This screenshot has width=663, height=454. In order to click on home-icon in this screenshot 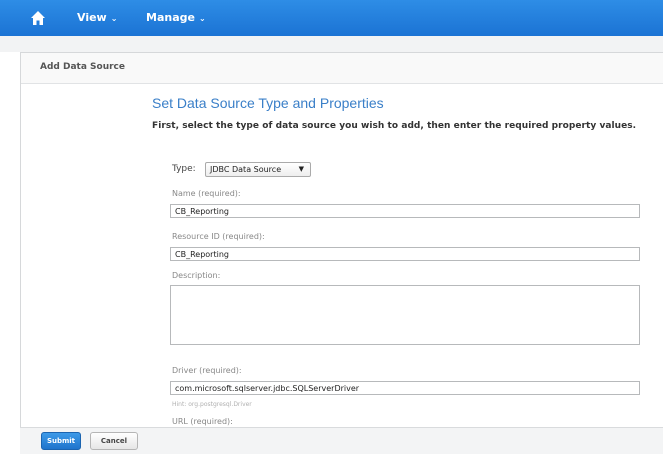, I will do `click(38, 18)`.